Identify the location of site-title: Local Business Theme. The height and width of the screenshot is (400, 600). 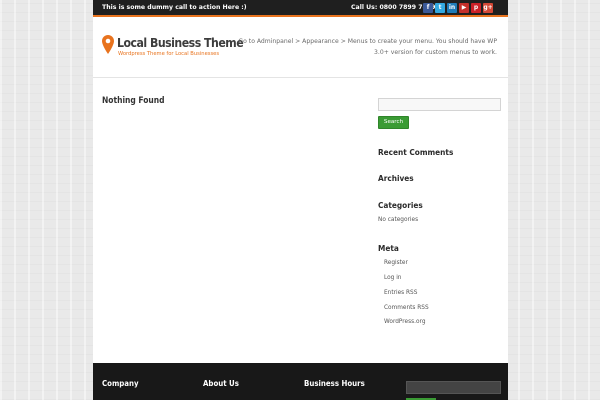
(180, 43).